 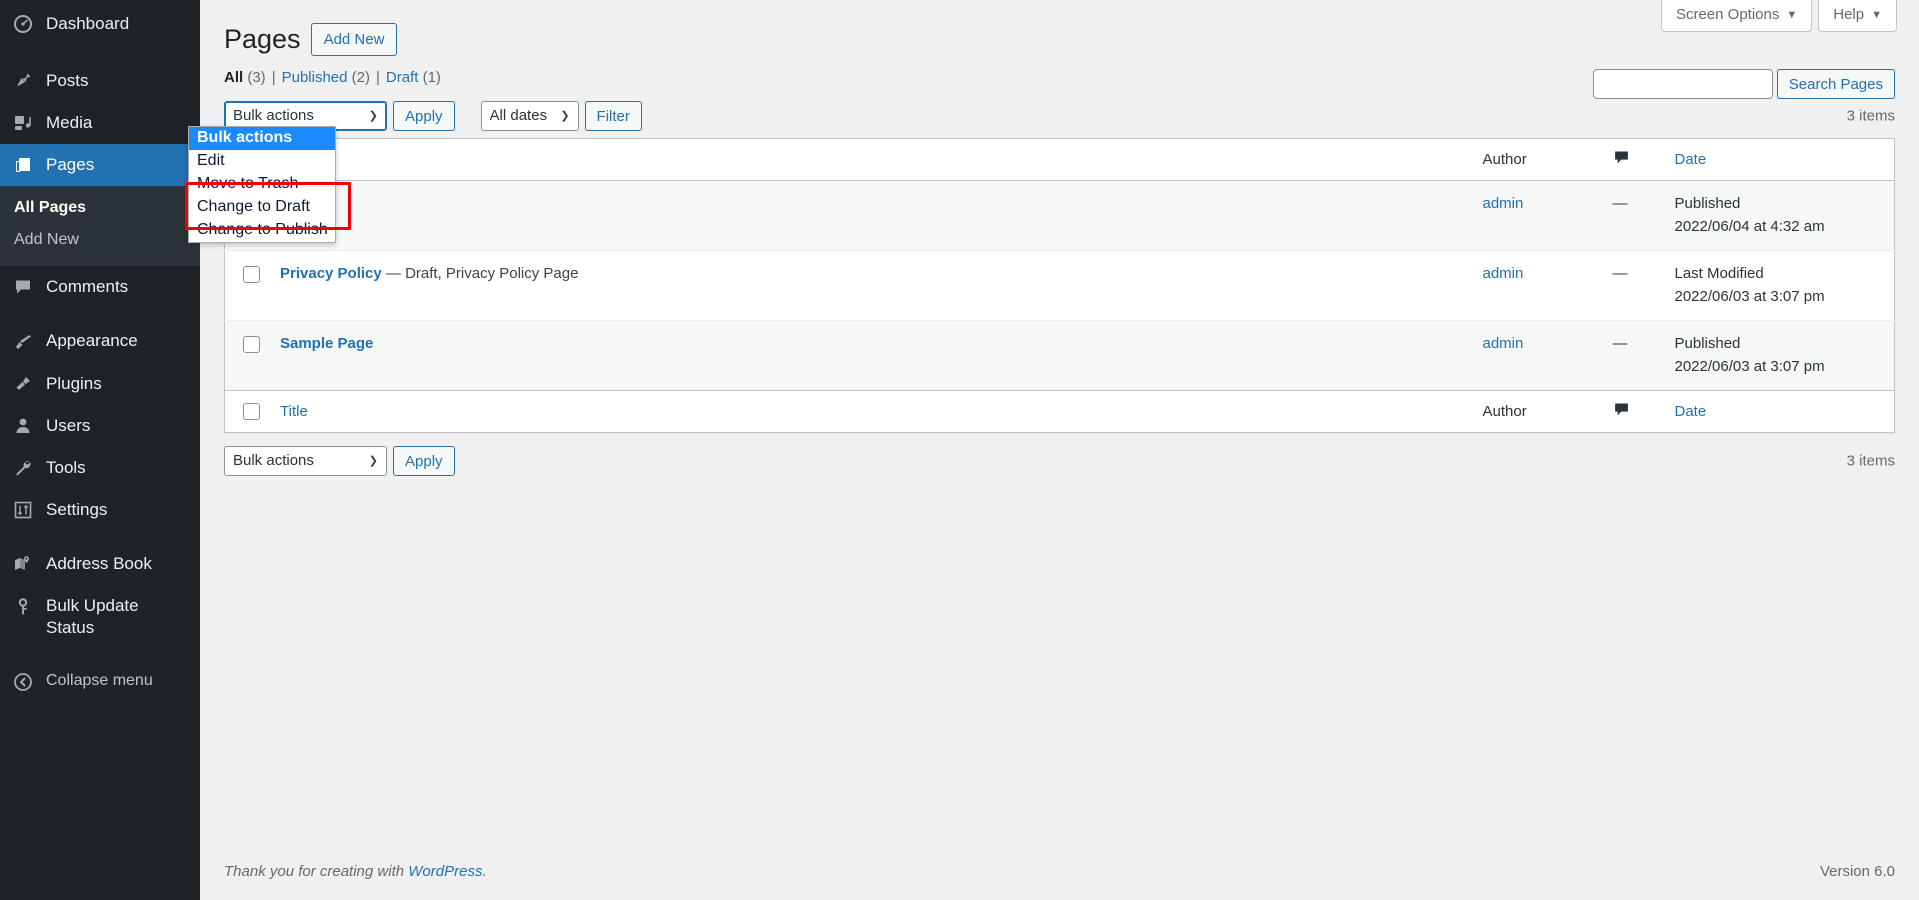 I want to click on status-link-draft-count: (1), so click(x=431, y=78).